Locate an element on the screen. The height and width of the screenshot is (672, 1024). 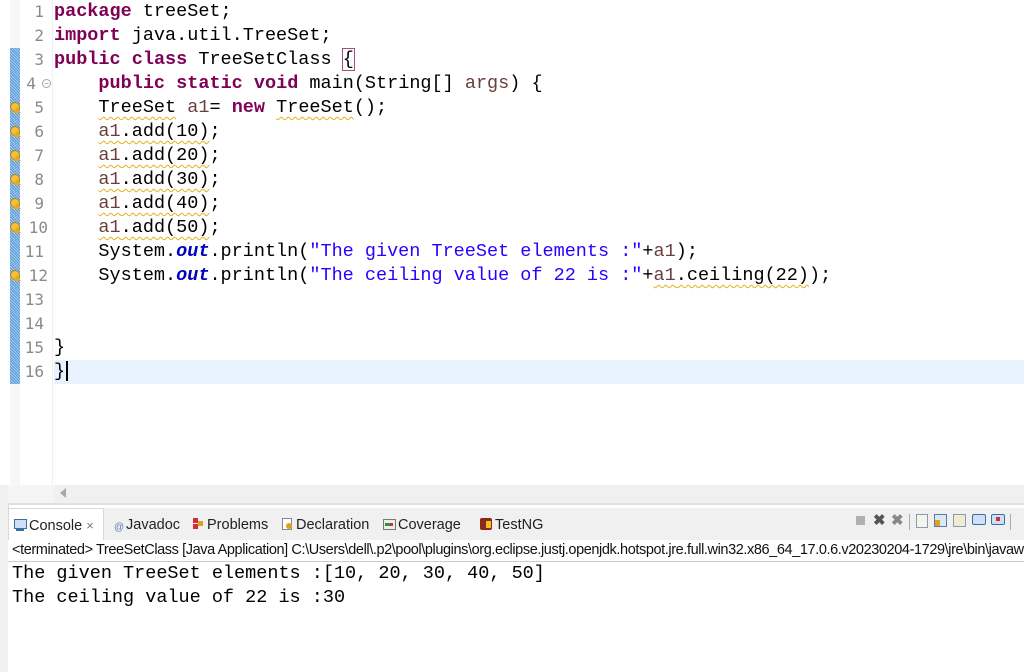
show-on-stdout-icon is located at coordinates (979, 519).